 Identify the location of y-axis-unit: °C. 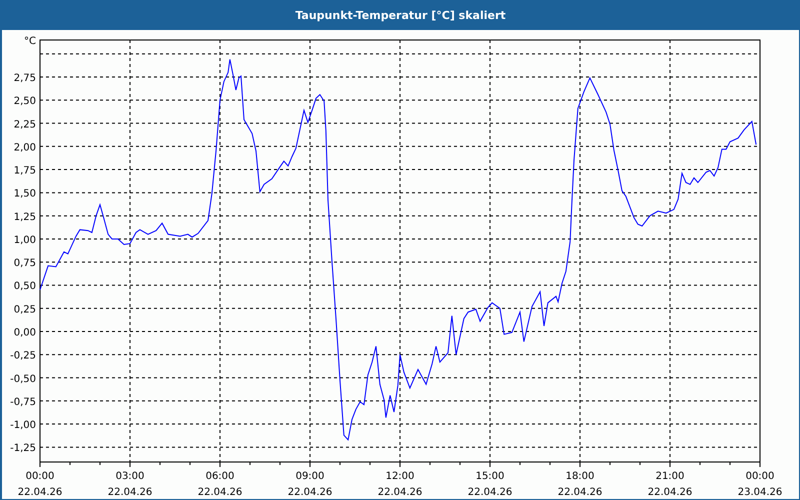
(30, 41).